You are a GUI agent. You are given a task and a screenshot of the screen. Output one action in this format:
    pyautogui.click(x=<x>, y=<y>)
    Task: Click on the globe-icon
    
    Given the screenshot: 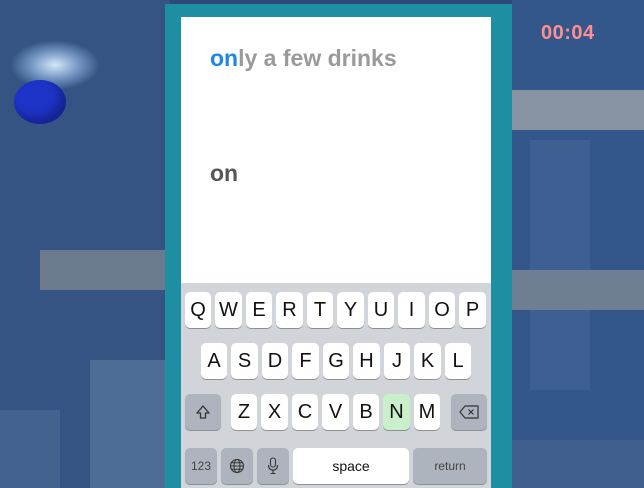 What is the action you would take?
    pyautogui.click(x=237, y=466)
    